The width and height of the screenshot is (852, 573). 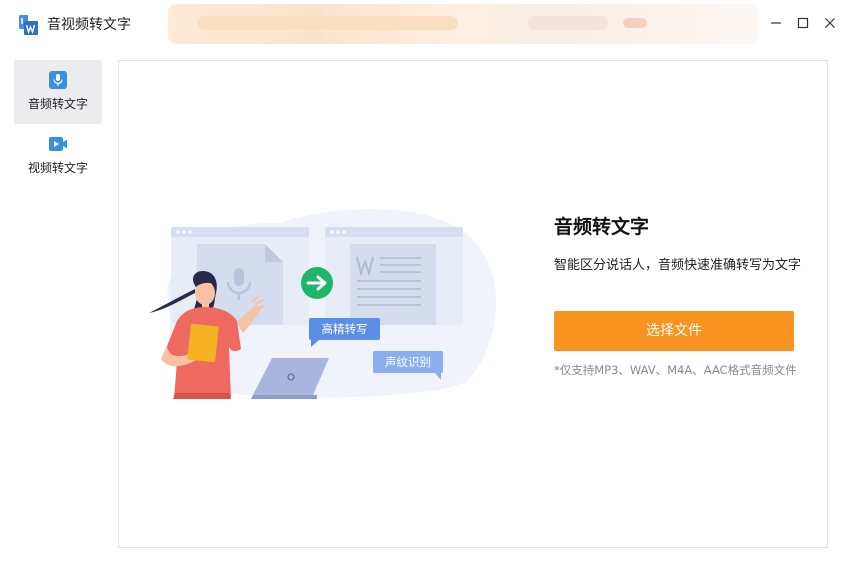 I want to click on minimize-icon, so click(x=776, y=23).